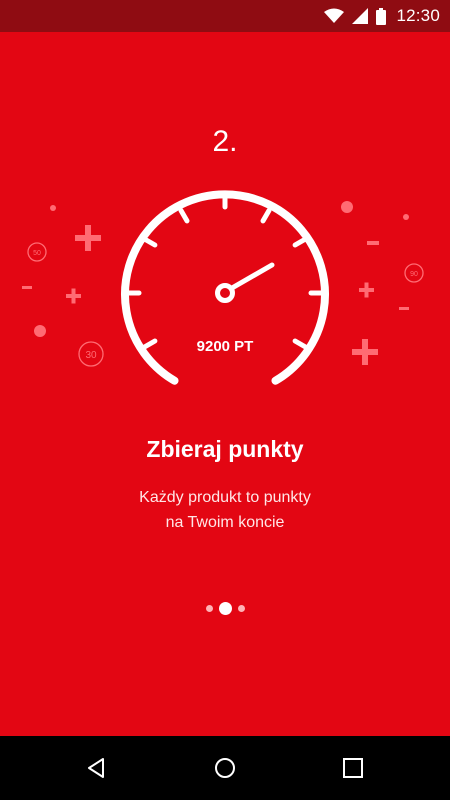 The image size is (450, 800). I want to click on navigation-bar, so click(225, 768).